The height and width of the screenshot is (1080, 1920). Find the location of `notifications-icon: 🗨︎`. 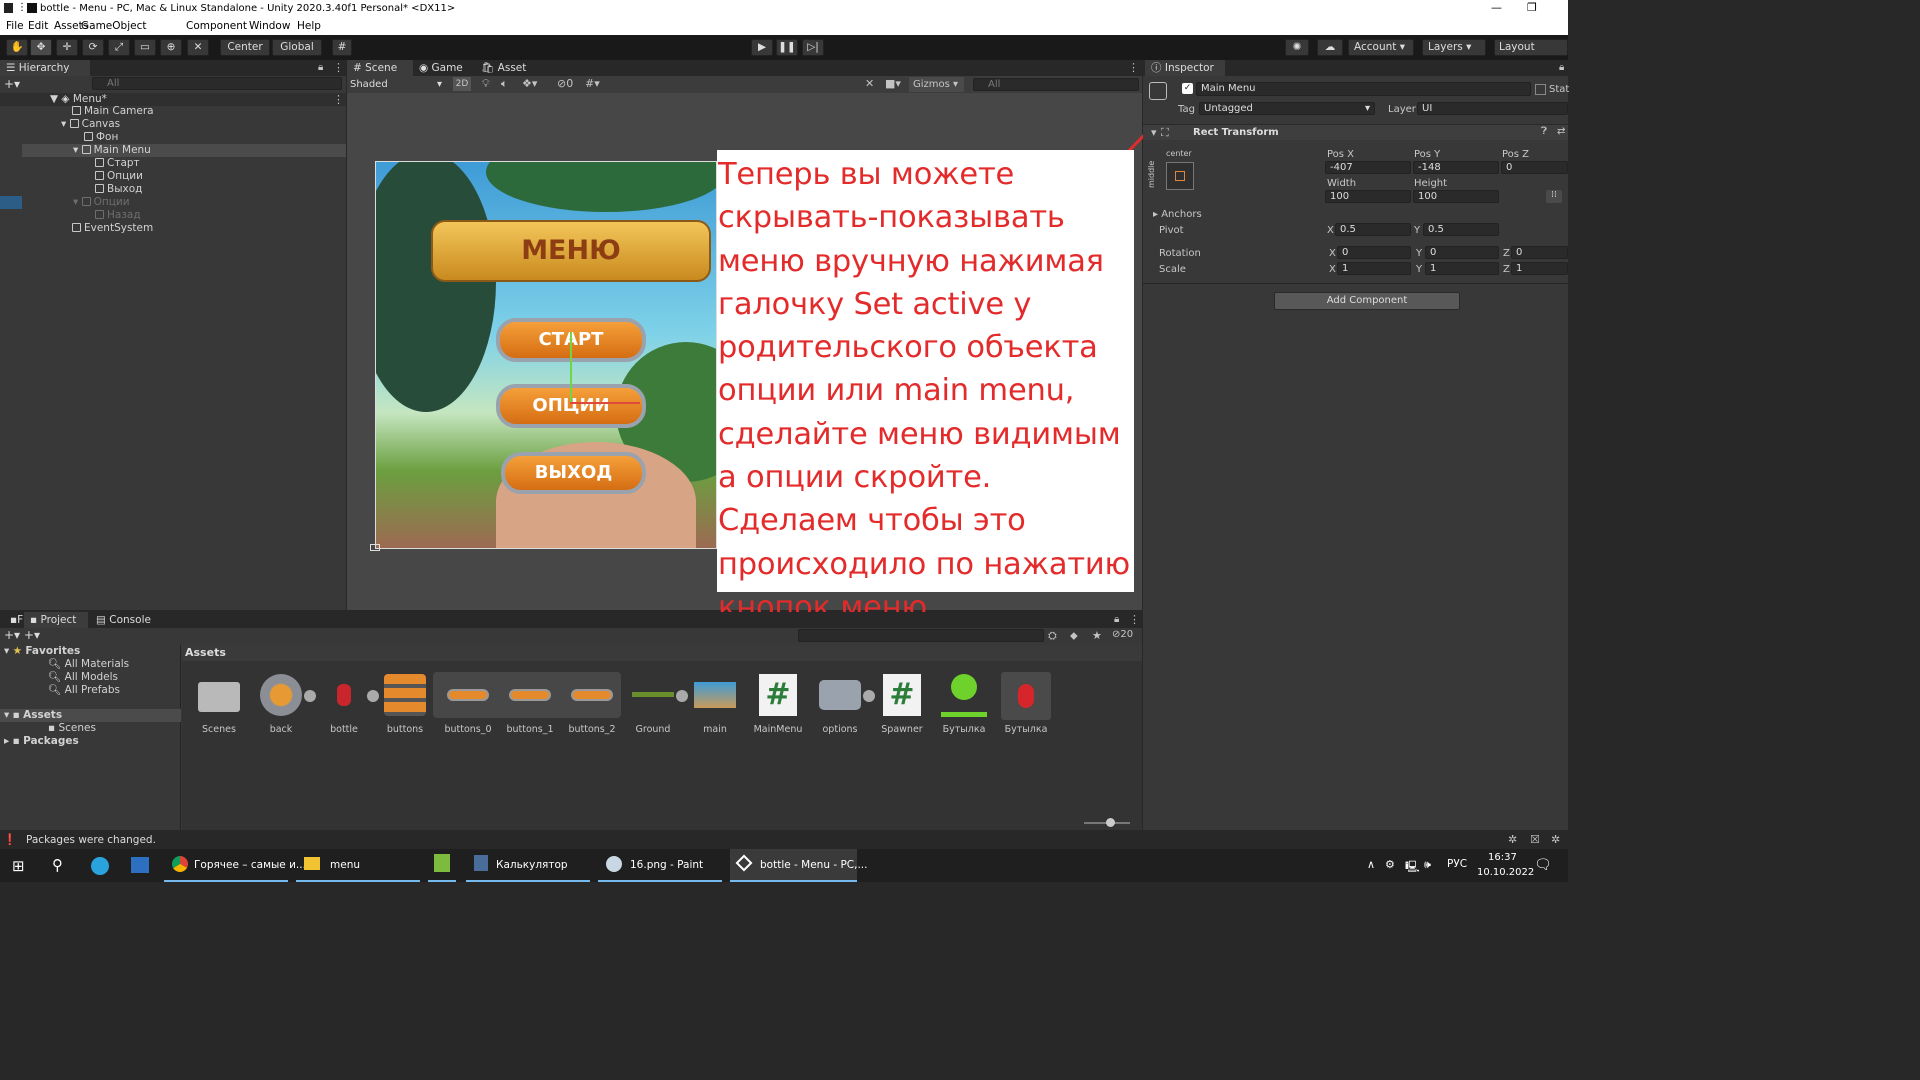

notifications-icon: 🗨︎ is located at coordinates (1543, 865).